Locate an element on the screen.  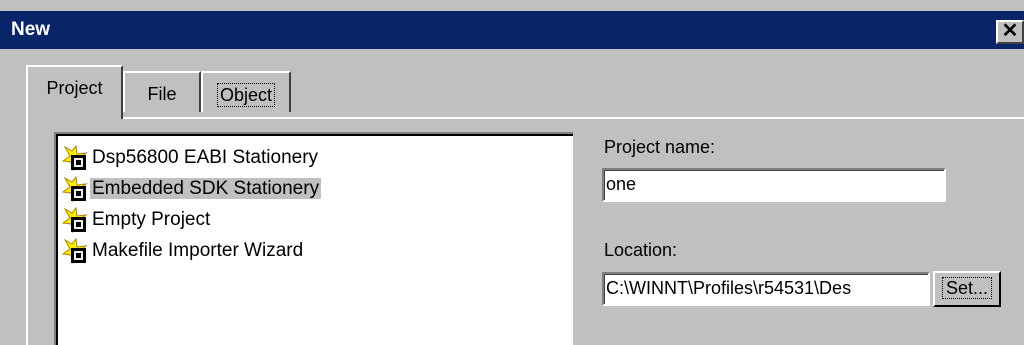
list-item-label: Makefile Importer Wizard is located at coordinates (198, 250).